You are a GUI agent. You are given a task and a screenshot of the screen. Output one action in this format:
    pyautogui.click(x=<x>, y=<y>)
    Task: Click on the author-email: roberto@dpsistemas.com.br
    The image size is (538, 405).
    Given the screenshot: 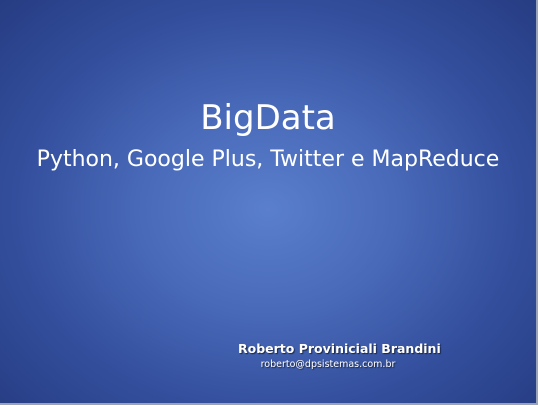 What is the action you would take?
    pyautogui.click(x=328, y=364)
    